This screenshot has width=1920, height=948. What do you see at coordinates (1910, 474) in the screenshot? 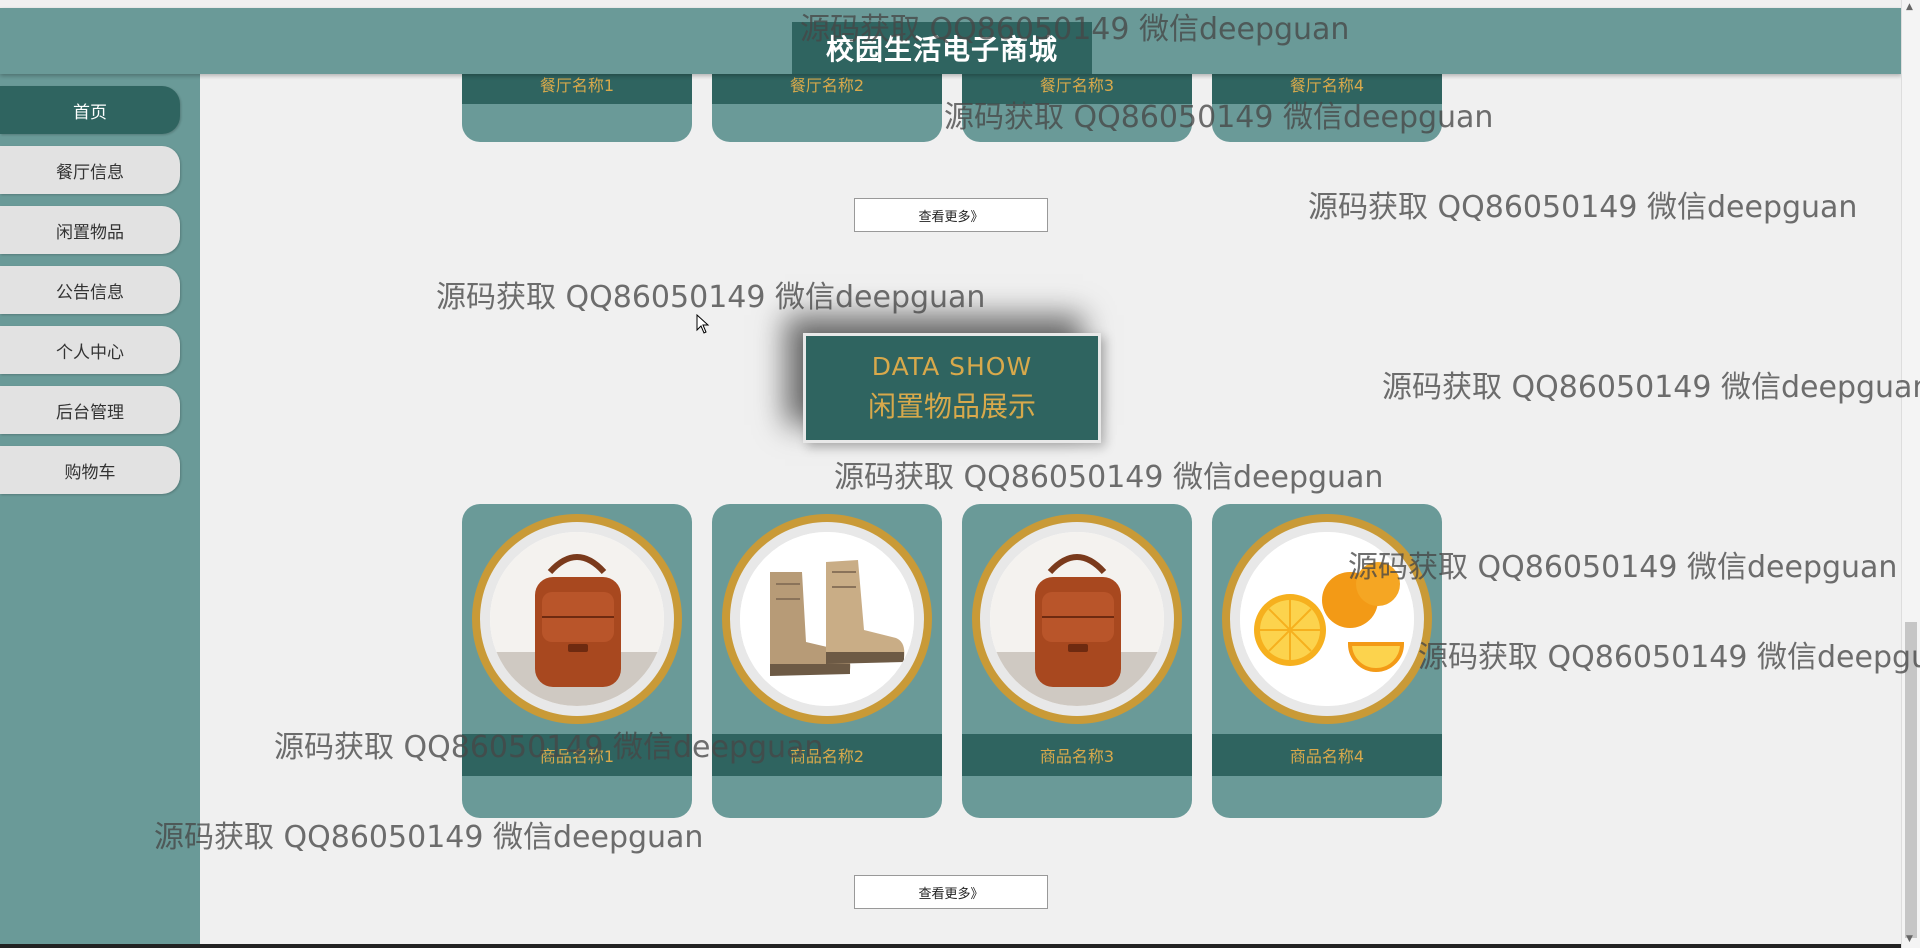
I see `page-scrollbar: ▲ ▼` at bounding box center [1910, 474].